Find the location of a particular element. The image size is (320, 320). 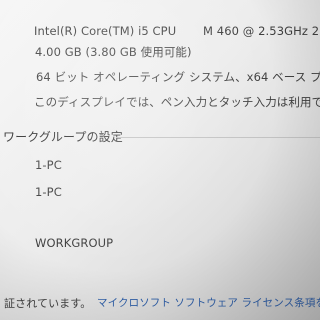

workgroup-value: WORKGROUP is located at coordinates (74, 243).